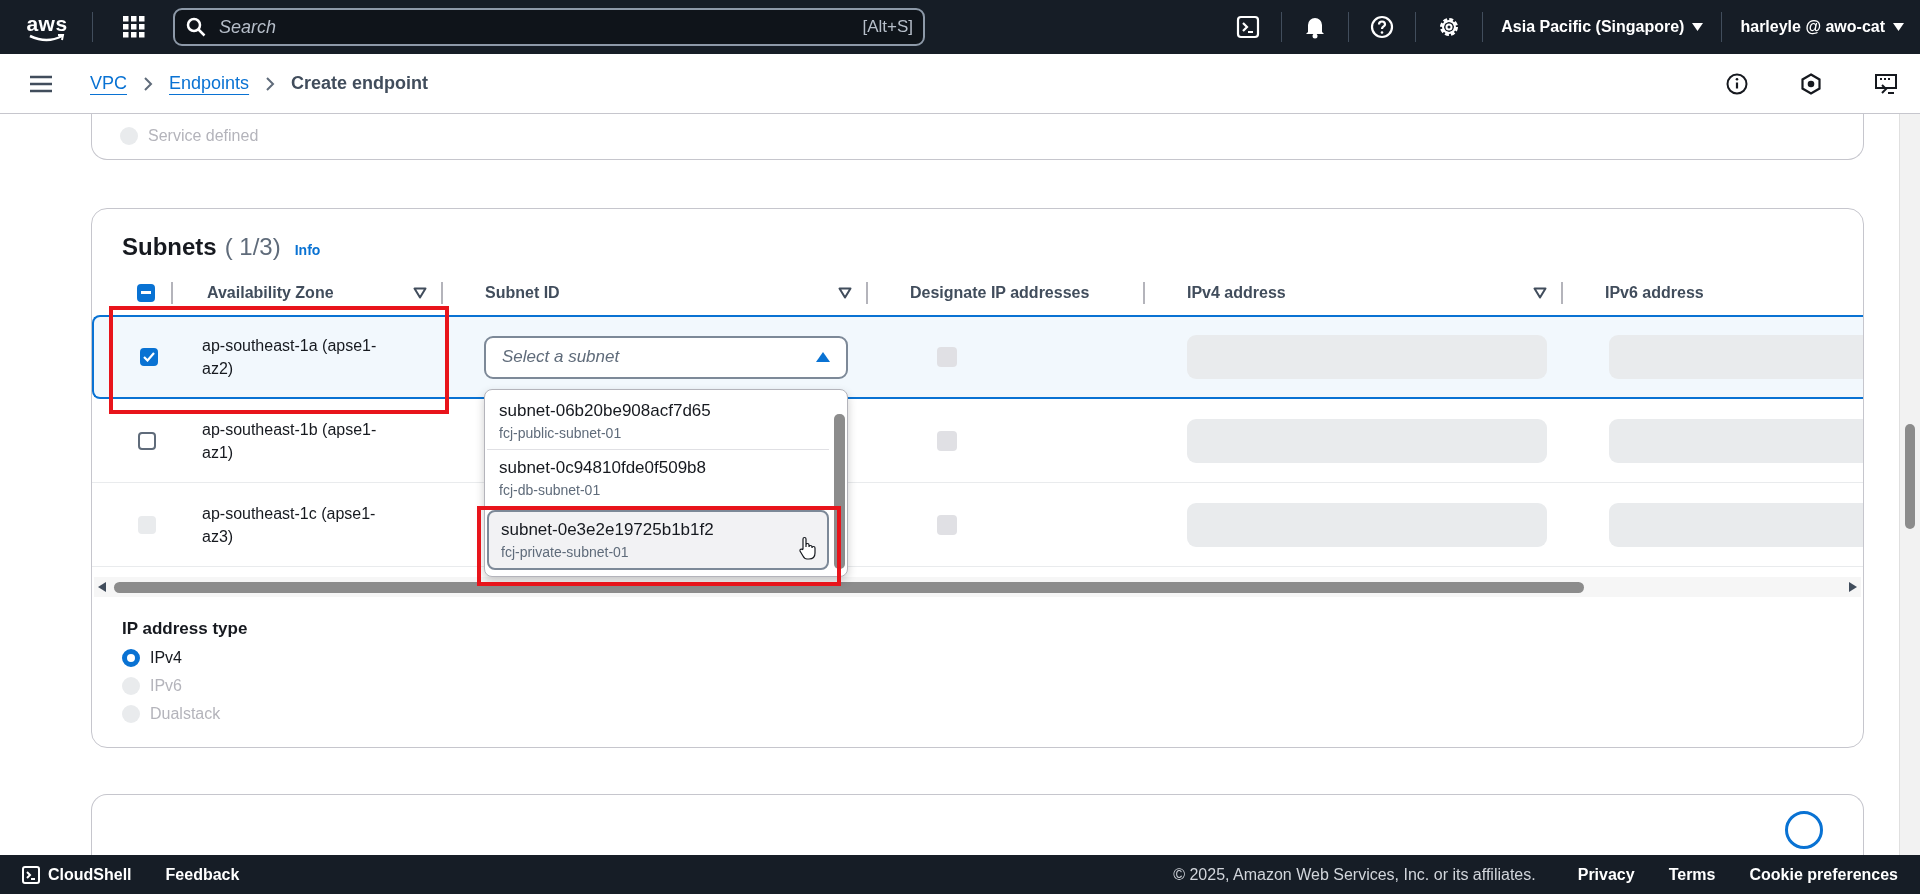 This screenshot has height=894, width=1920. I want to click on info-icon, so click(1737, 83).